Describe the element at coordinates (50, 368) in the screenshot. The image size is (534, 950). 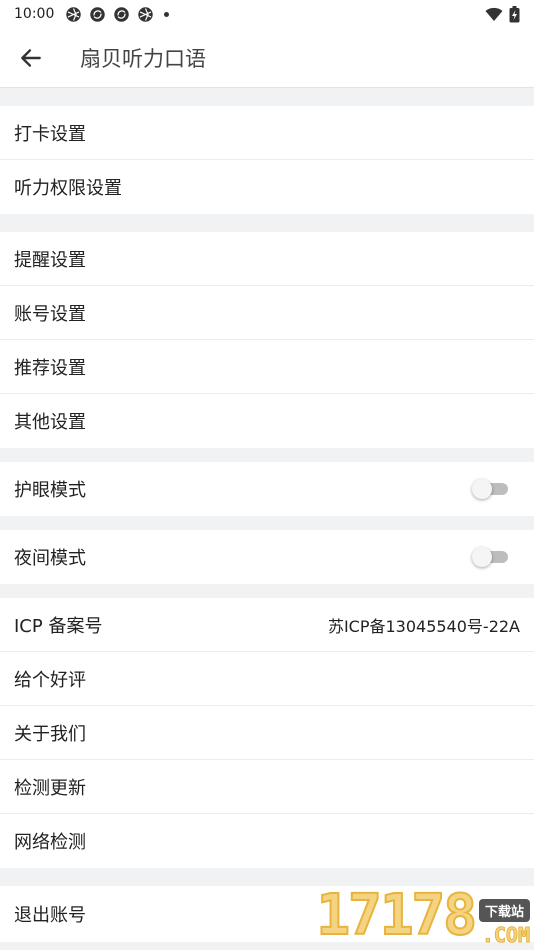
I see `recommend-settings-label: 推荐设置` at that location.